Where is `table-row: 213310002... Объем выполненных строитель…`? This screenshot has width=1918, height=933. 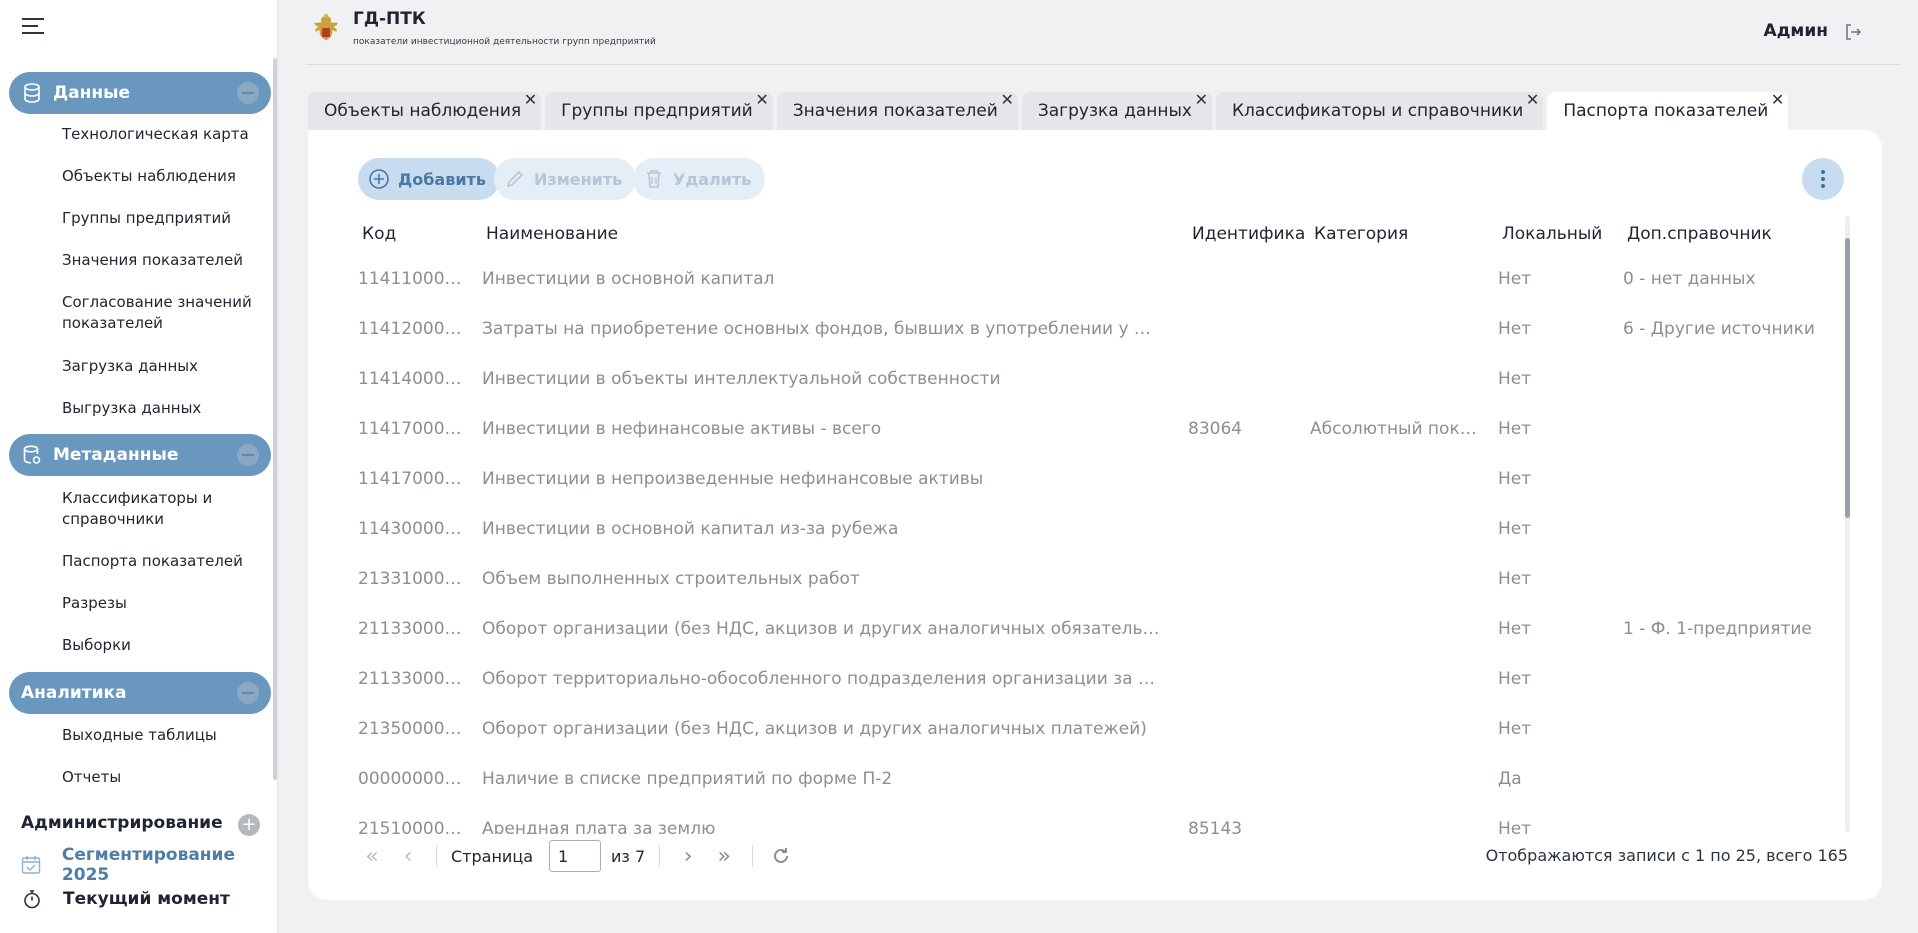 table-row: 213310002... Объем выполненных строитель… is located at coordinates (1088, 579).